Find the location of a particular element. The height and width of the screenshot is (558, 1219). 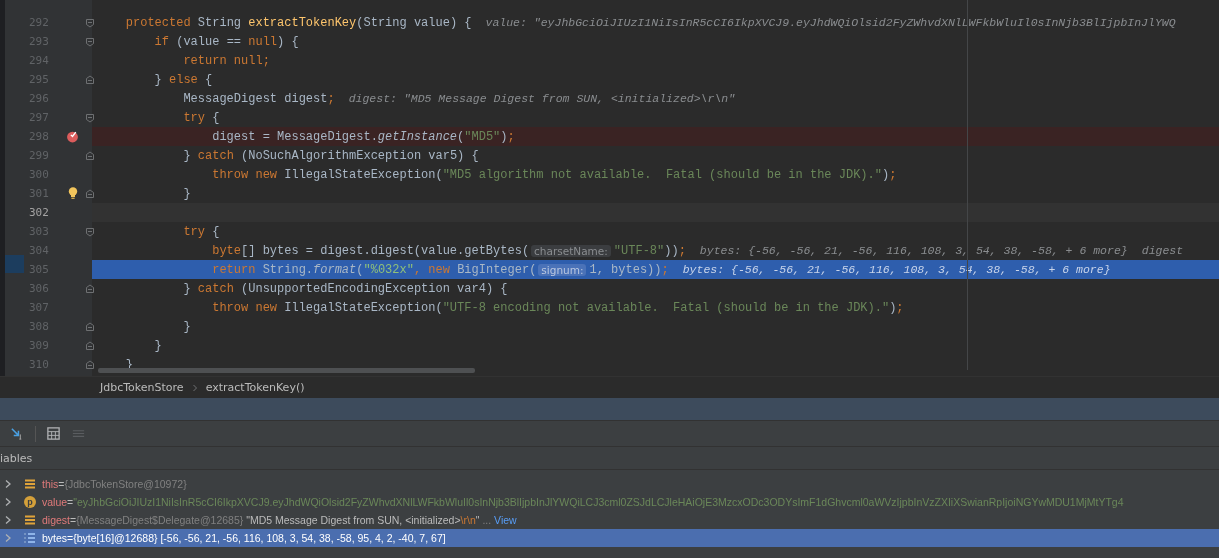

line-number: 302 is located at coordinates (39, 212).